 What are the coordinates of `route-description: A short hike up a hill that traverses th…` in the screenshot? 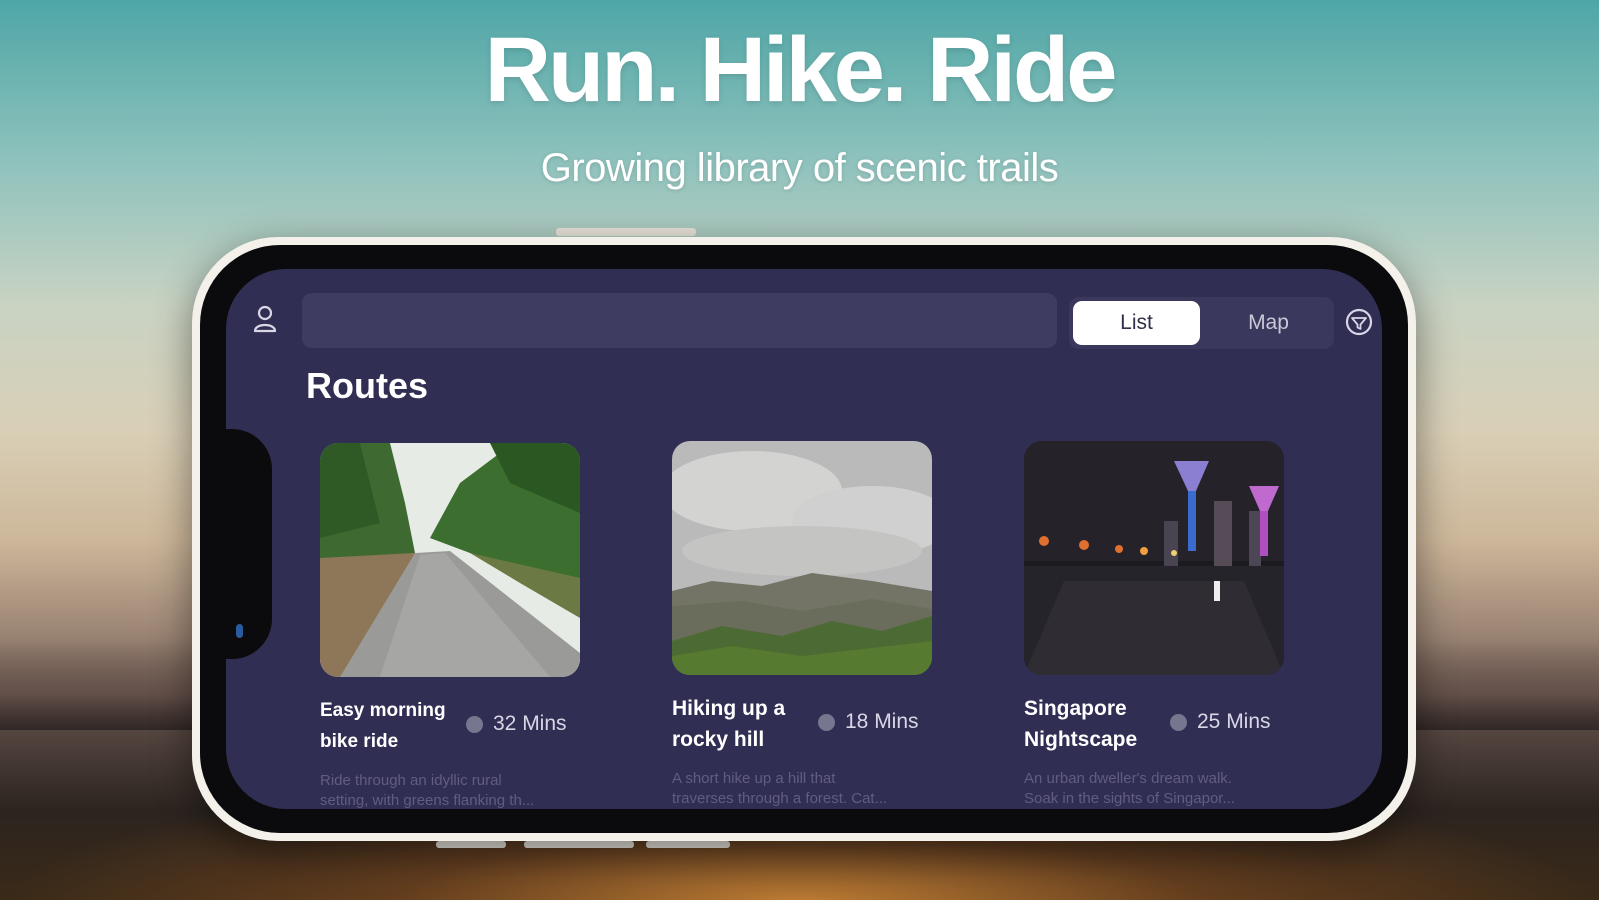 It's located at (780, 788).